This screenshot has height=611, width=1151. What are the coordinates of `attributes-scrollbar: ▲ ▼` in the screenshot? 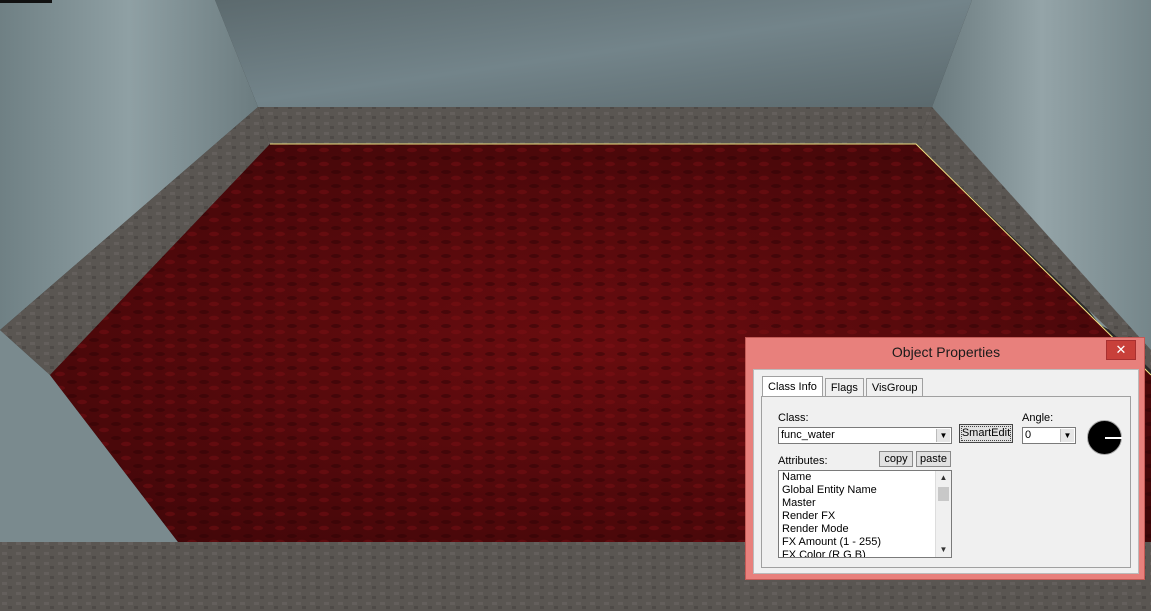 It's located at (943, 514).